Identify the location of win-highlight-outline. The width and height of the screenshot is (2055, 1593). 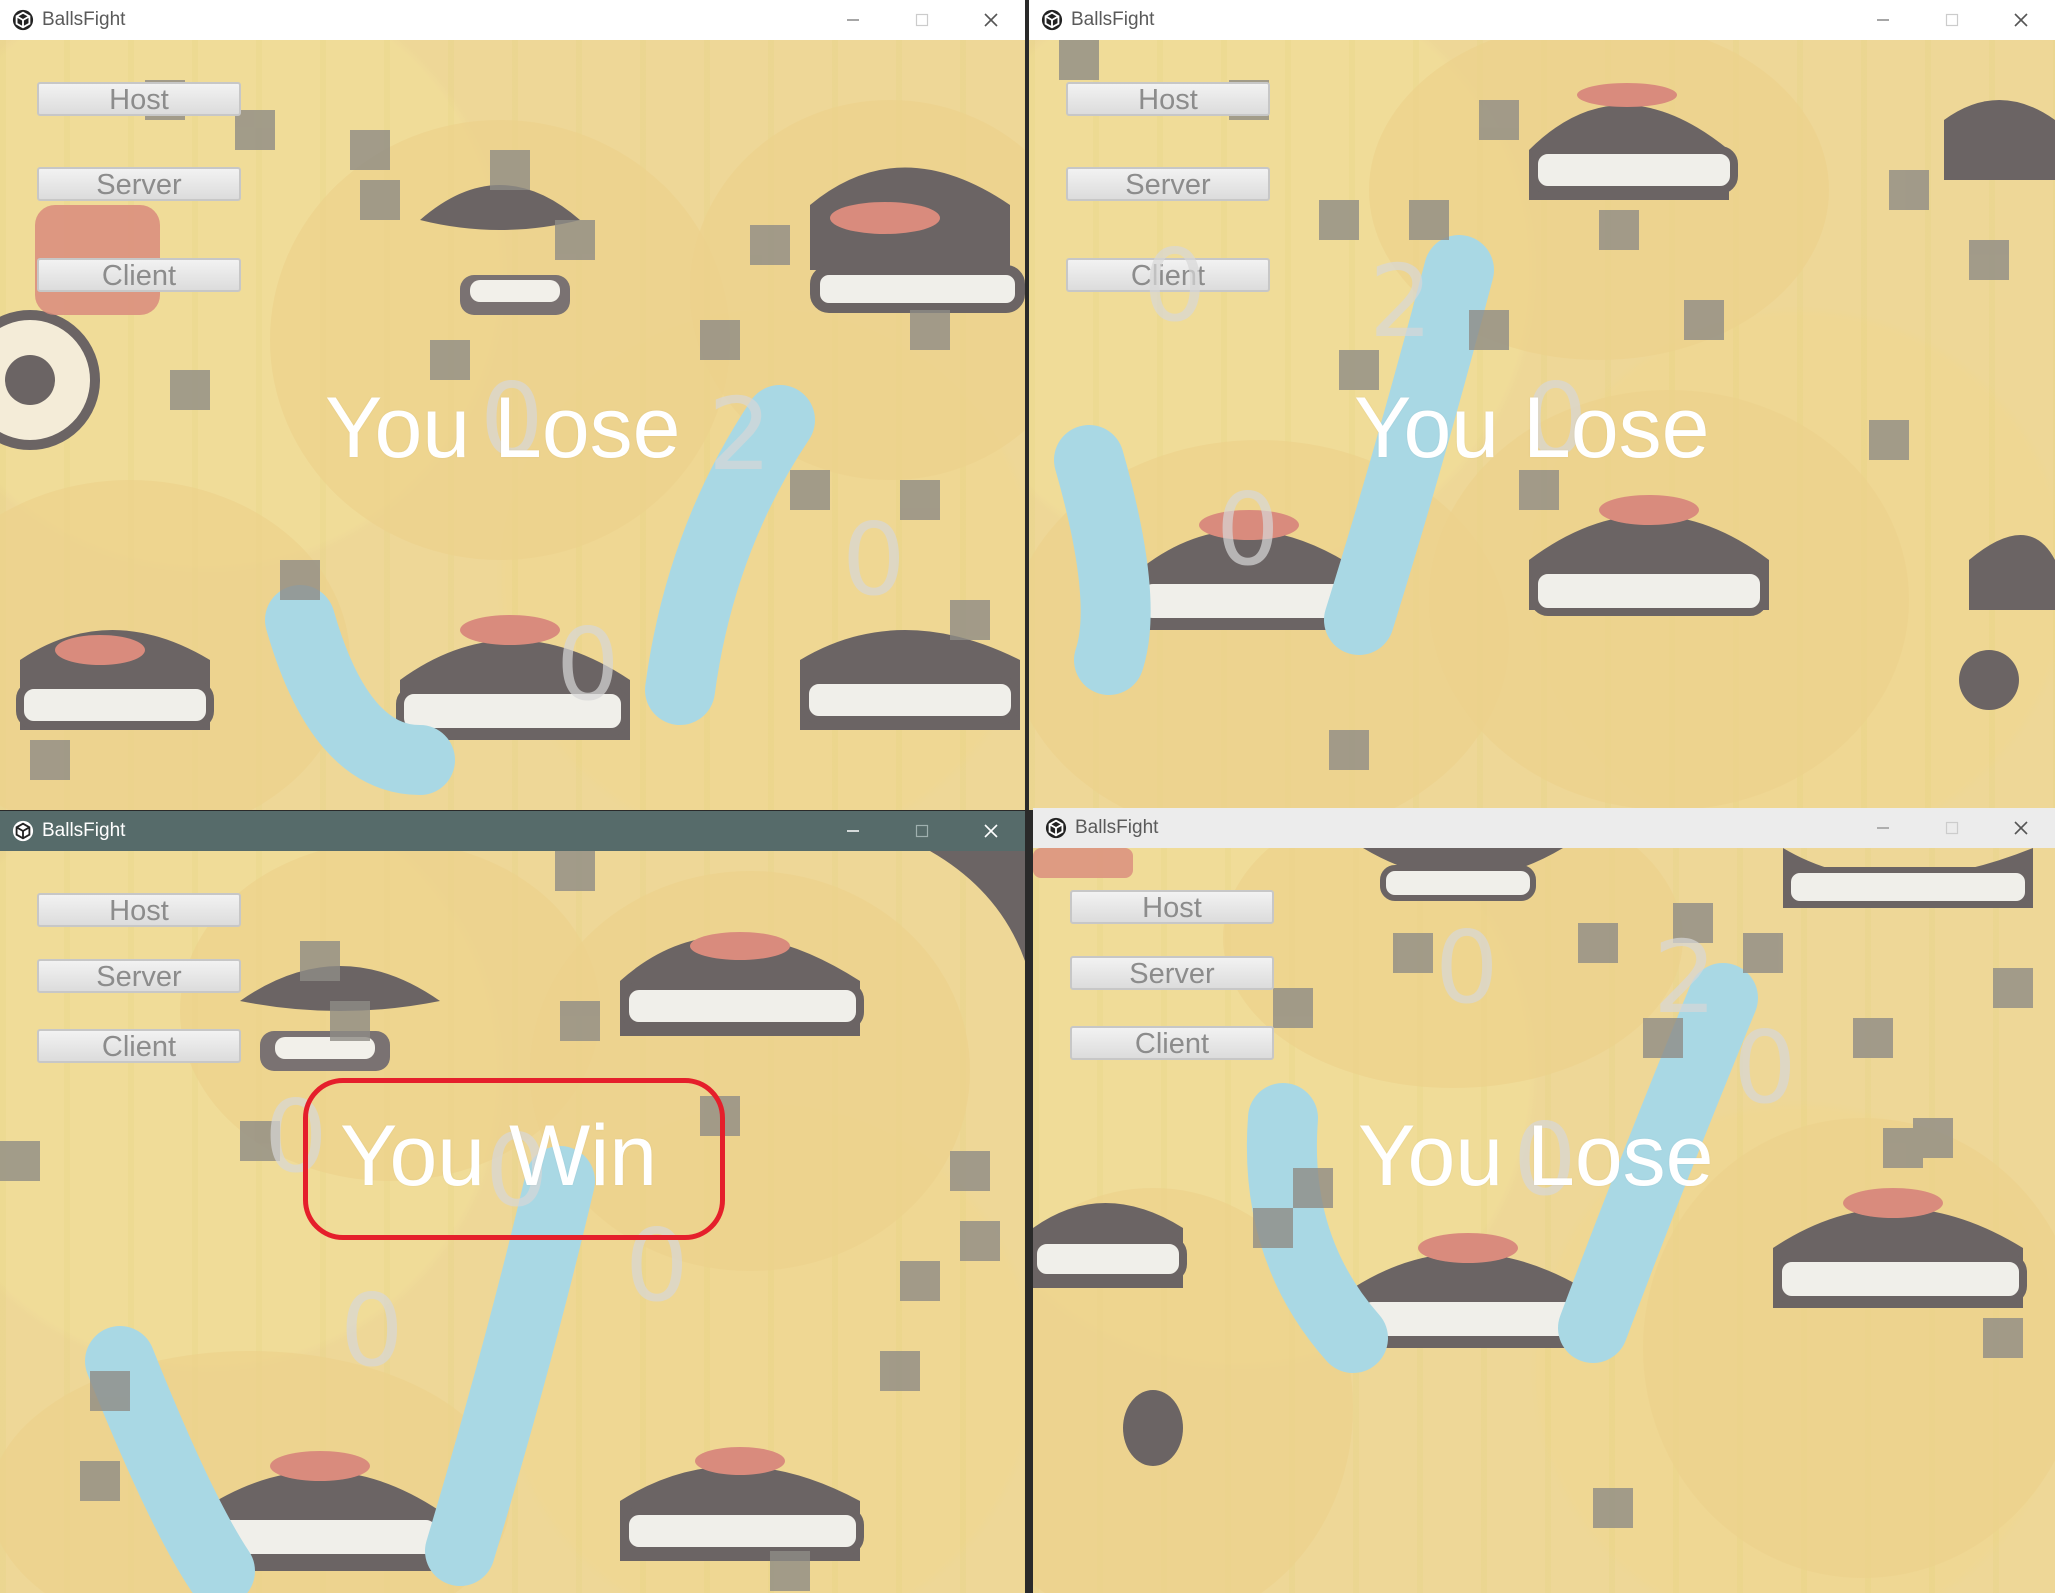
(514, 1159).